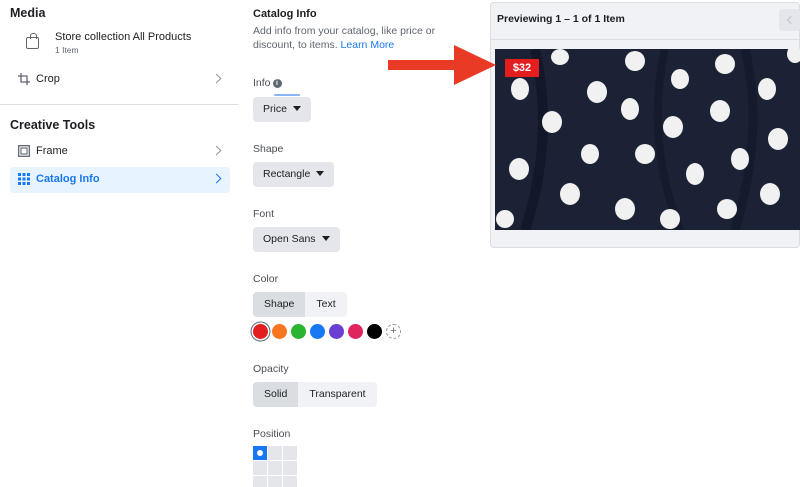 The image size is (800, 487). Describe the element at coordinates (24, 79) in the screenshot. I see `crop-icon` at that location.